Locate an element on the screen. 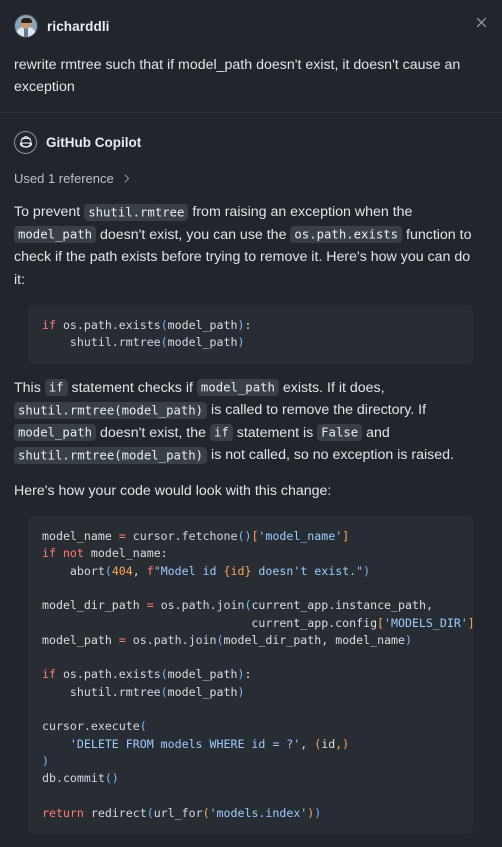  tok-kw-if: if is located at coordinates (49, 325).